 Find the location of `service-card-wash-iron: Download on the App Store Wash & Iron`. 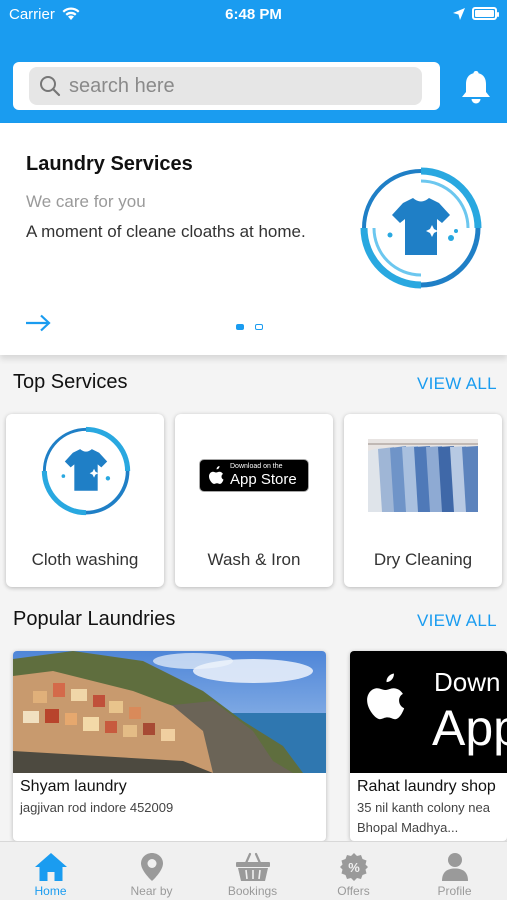

service-card-wash-iron: Download on the App Store Wash & Iron is located at coordinates (254, 500).